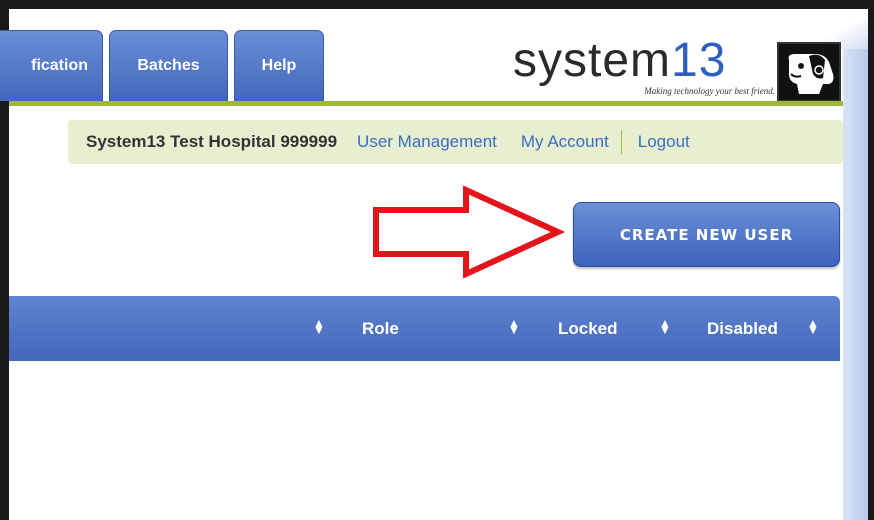 The height and width of the screenshot is (520, 874). What do you see at coordinates (427, 142) in the screenshot?
I see `user-management-link: User Management` at bounding box center [427, 142].